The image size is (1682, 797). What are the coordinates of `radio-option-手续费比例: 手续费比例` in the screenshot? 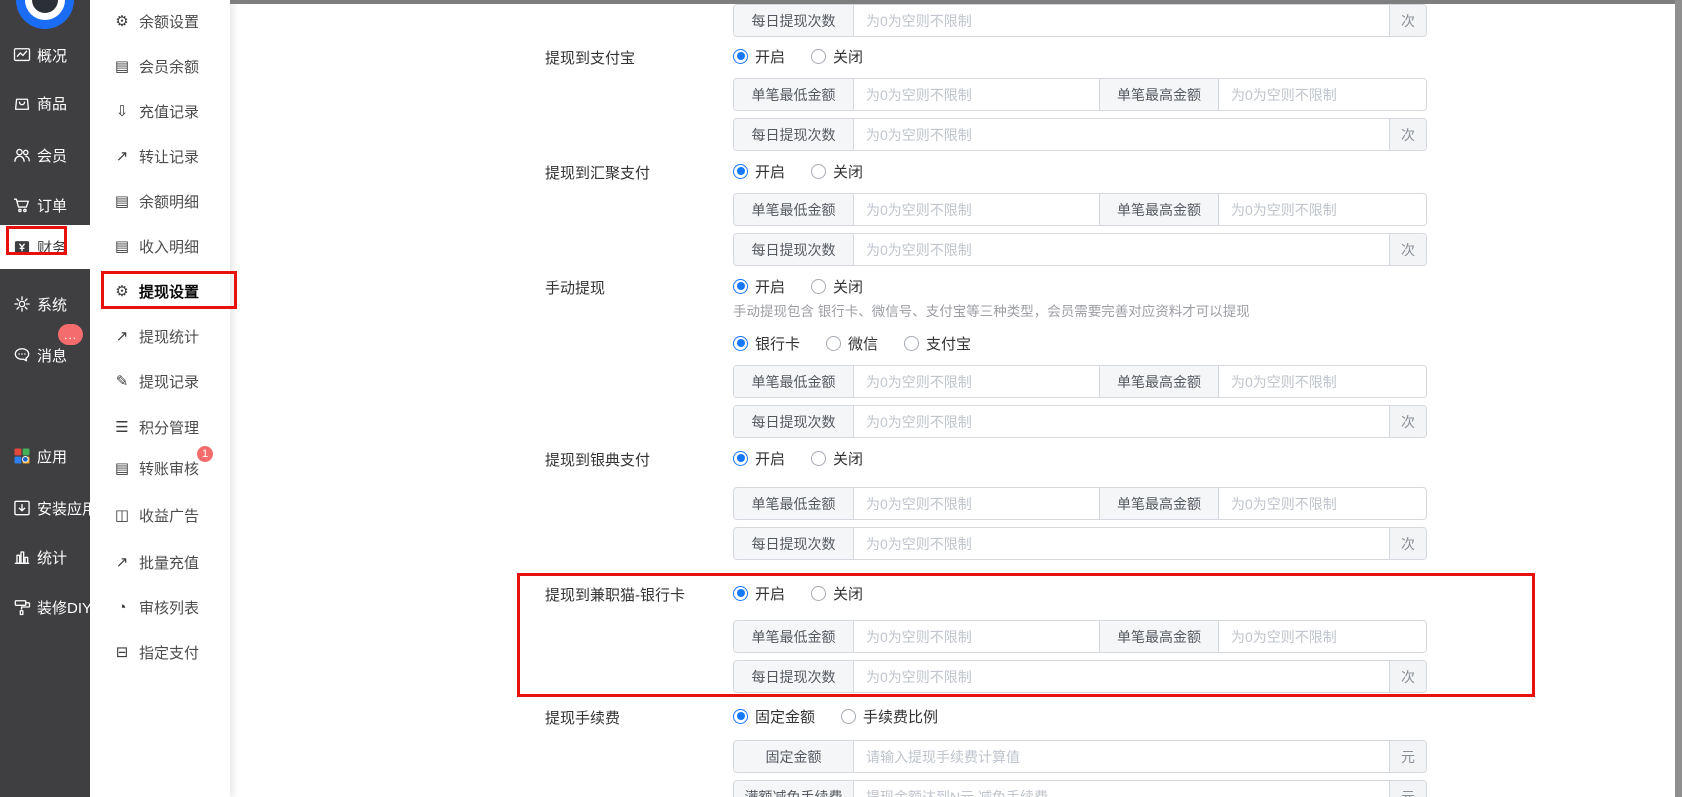 It's located at (889, 716).